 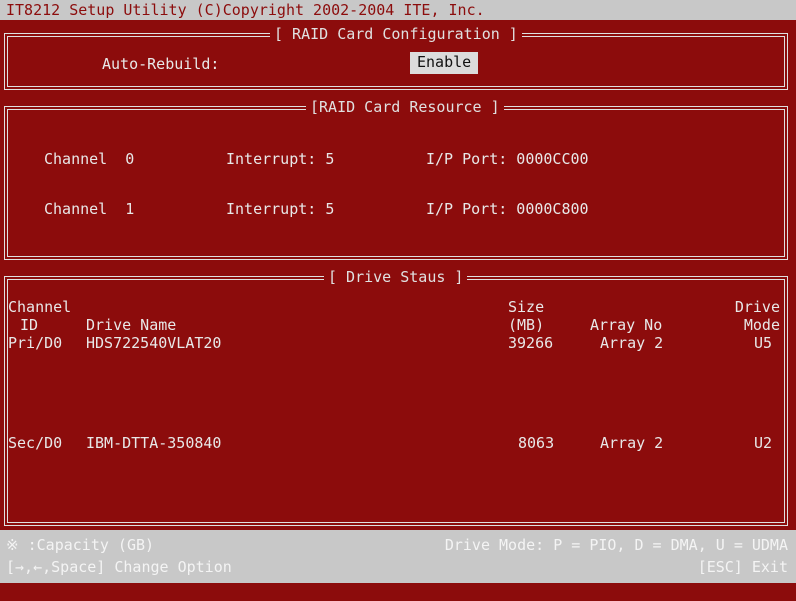 What do you see at coordinates (761, 325) in the screenshot?
I see `header-drive-mode-2: Mode` at bounding box center [761, 325].